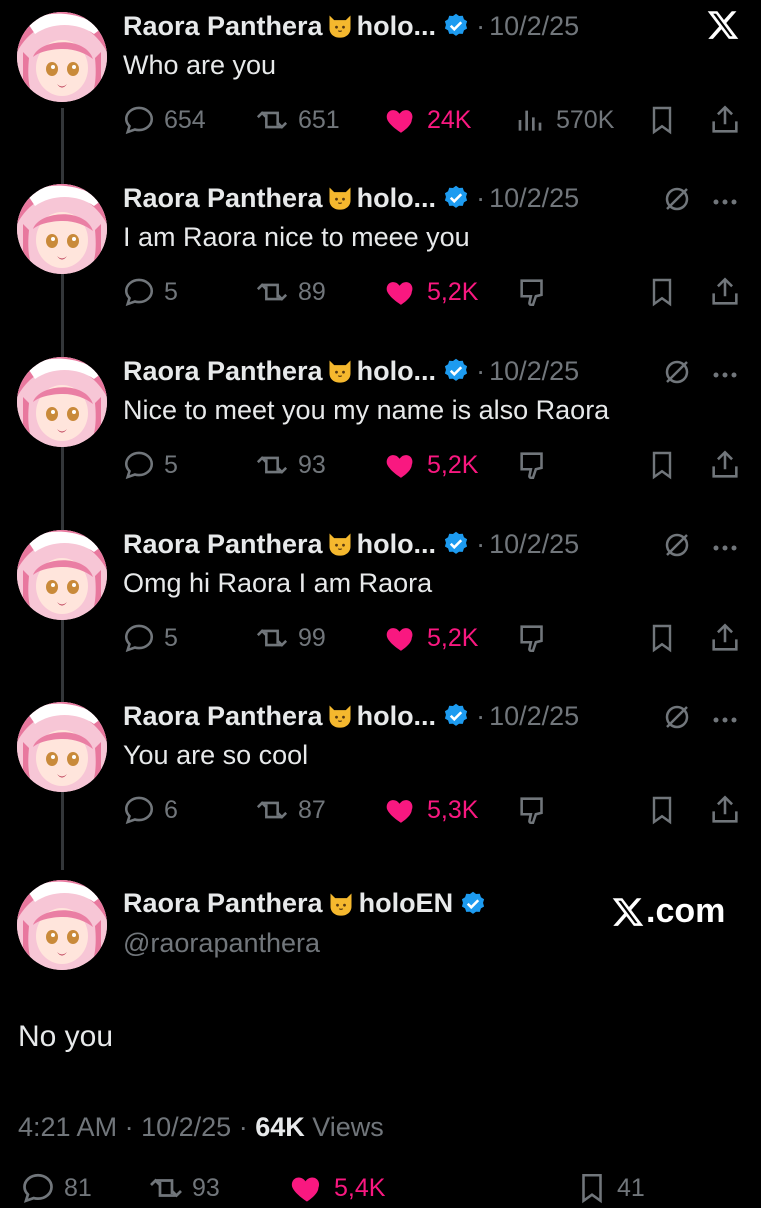 The height and width of the screenshot is (1208, 761). What do you see at coordinates (453, 637) in the screenshot?
I see `like-count: 5,2K` at bounding box center [453, 637].